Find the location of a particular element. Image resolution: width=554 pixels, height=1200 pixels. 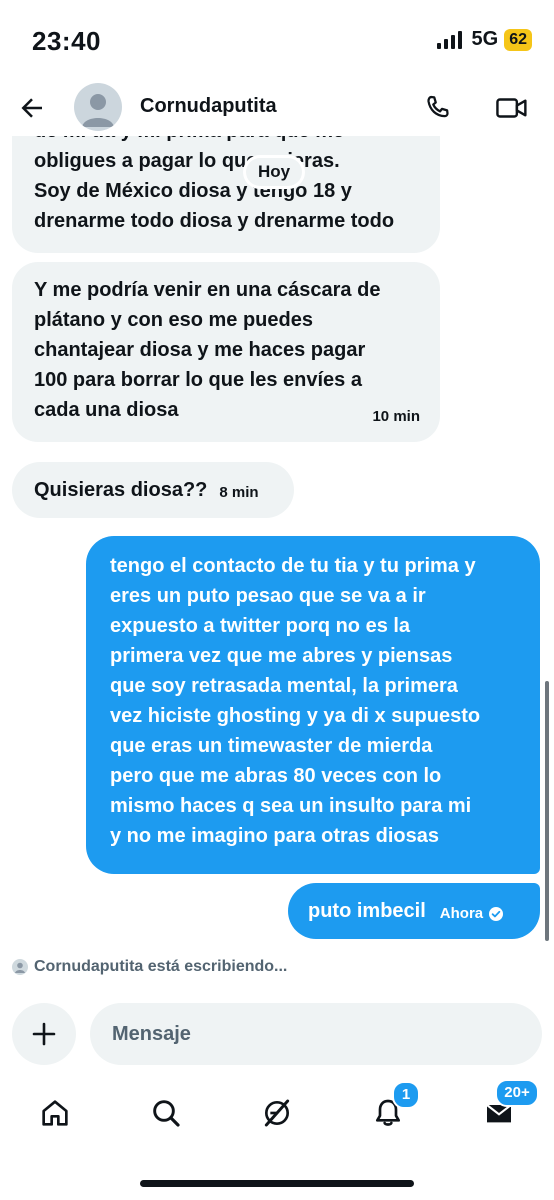

nav-search is located at coordinates (166, 1113).